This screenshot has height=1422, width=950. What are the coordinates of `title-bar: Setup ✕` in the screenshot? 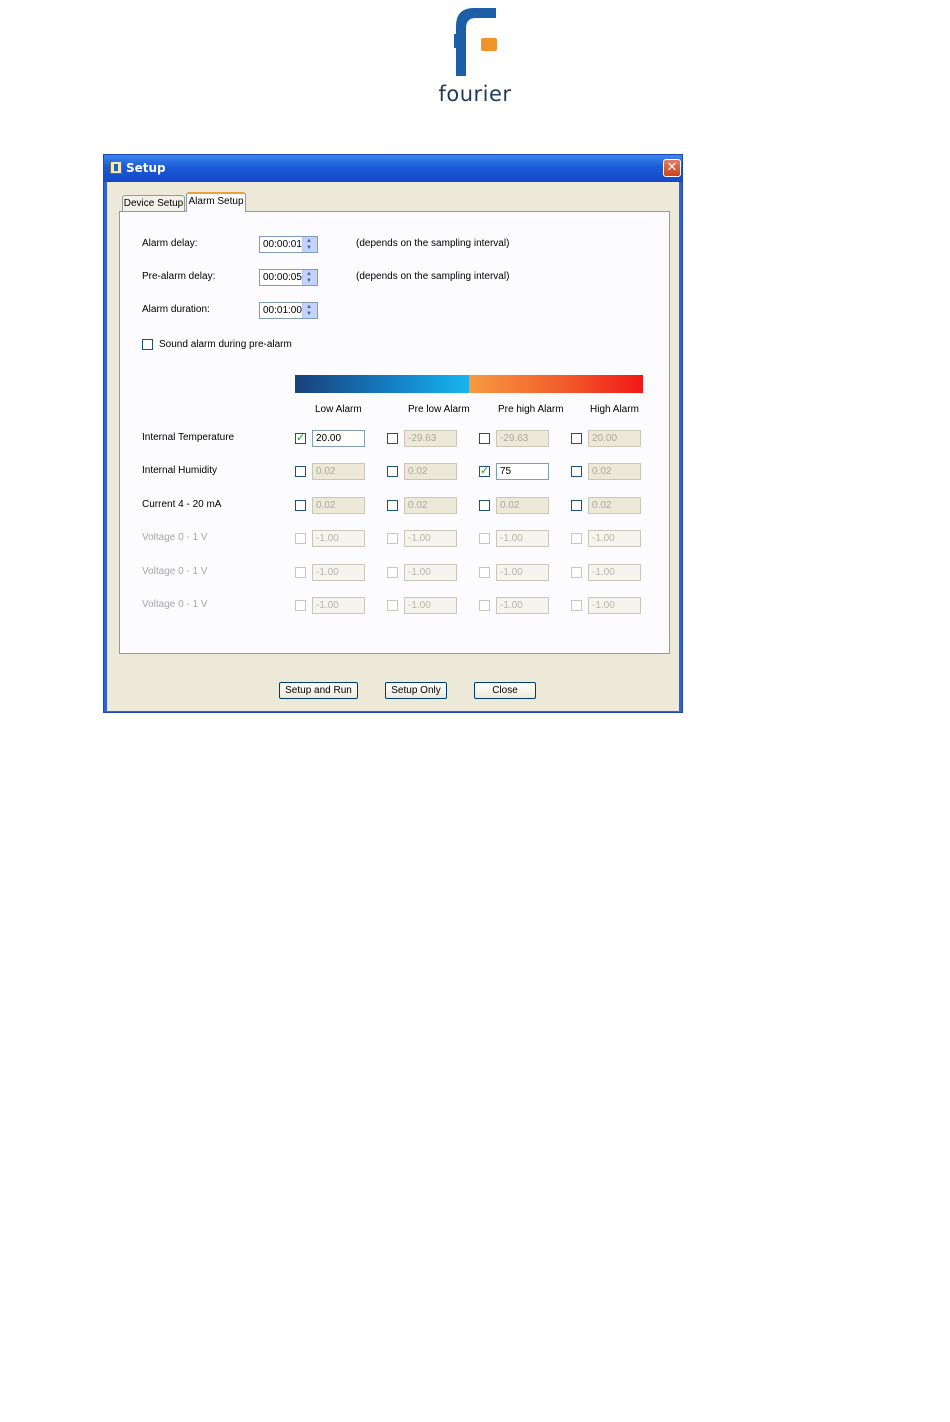 It's located at (393, 168).